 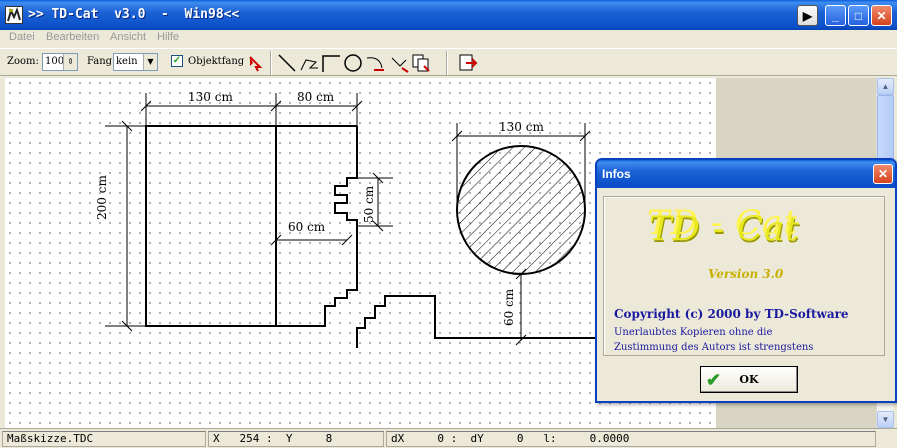 What do you see at coordinates (616, 174) in the screenshot?
I see `dialog-title: Infos` at bounding box center [616, 174].